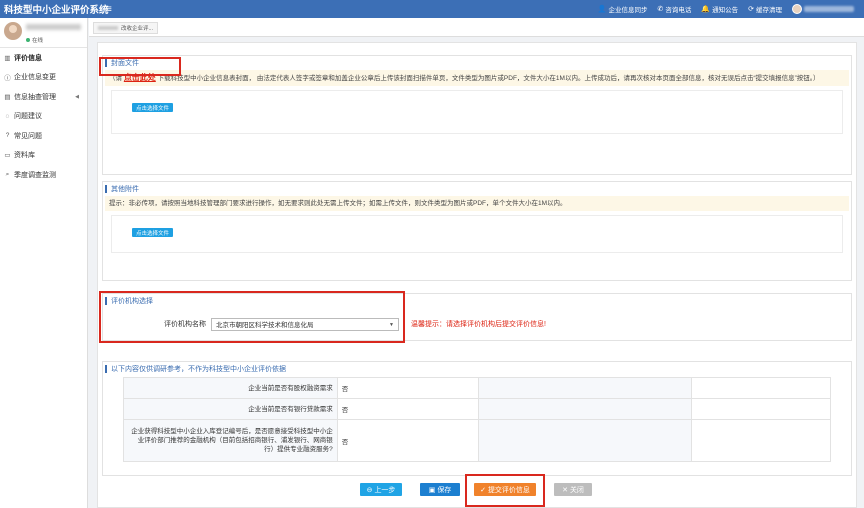  I want to click on question-icon: ?, so click(7, 136).